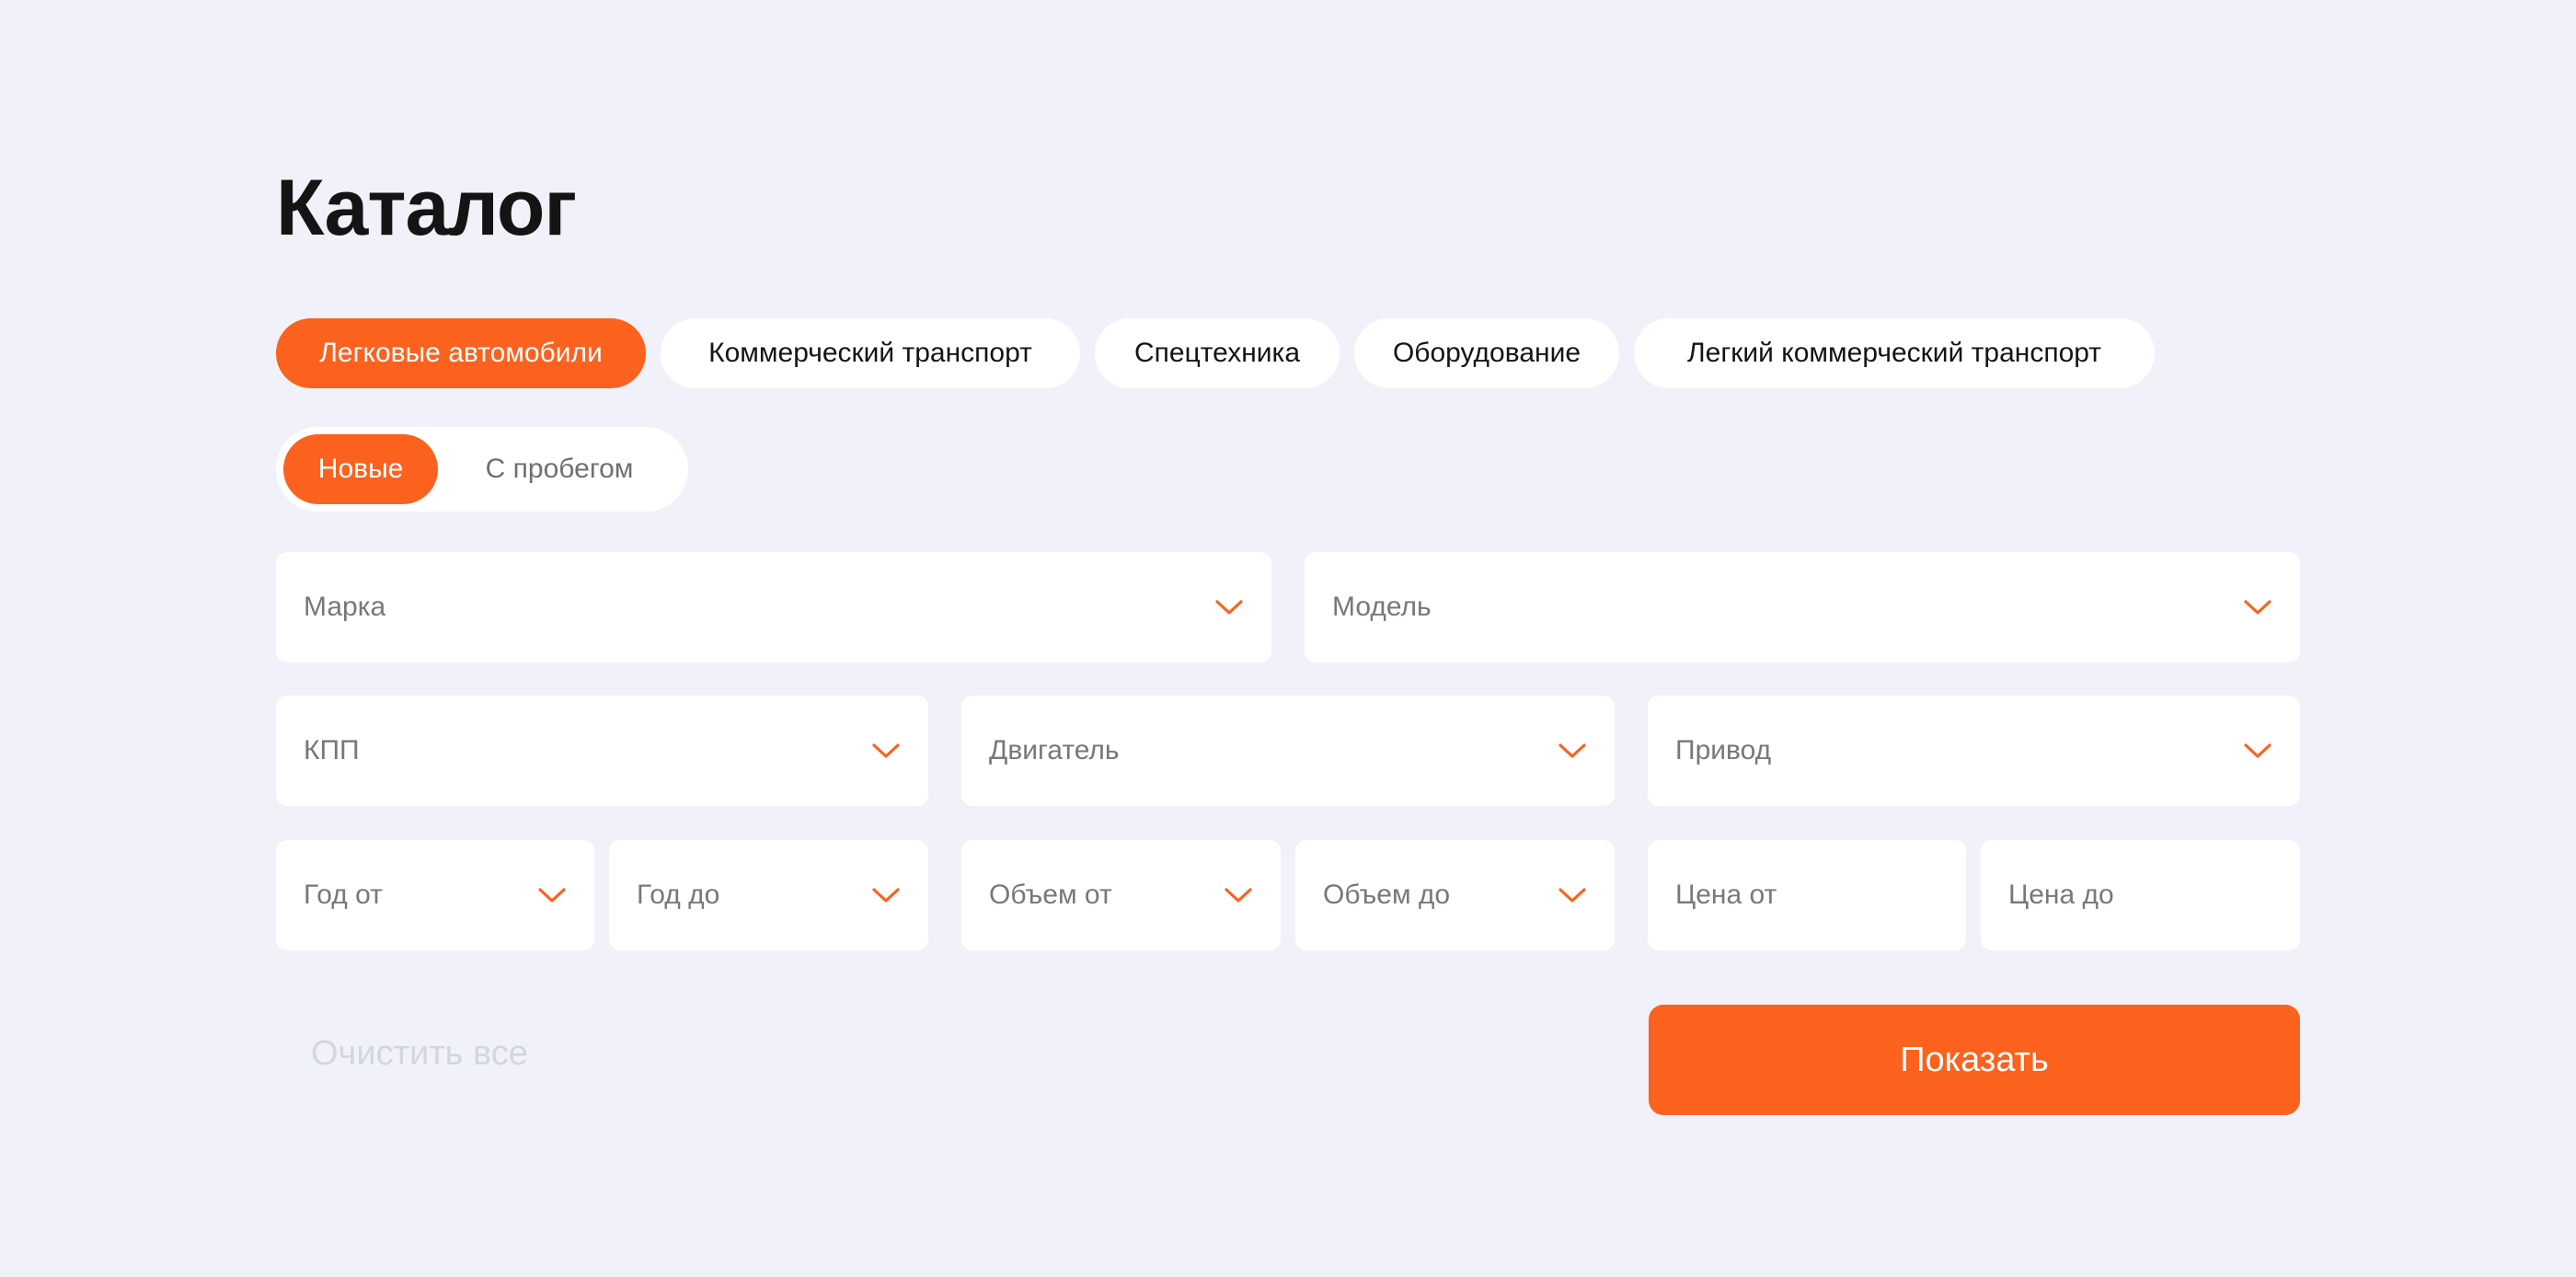 The height and width of the screenshot is (1277, 2576). What do you see at coordinates (2140, 895) in the screenshot?
I see `price-to-input: Цена до` at bounding box center [2140, 895].